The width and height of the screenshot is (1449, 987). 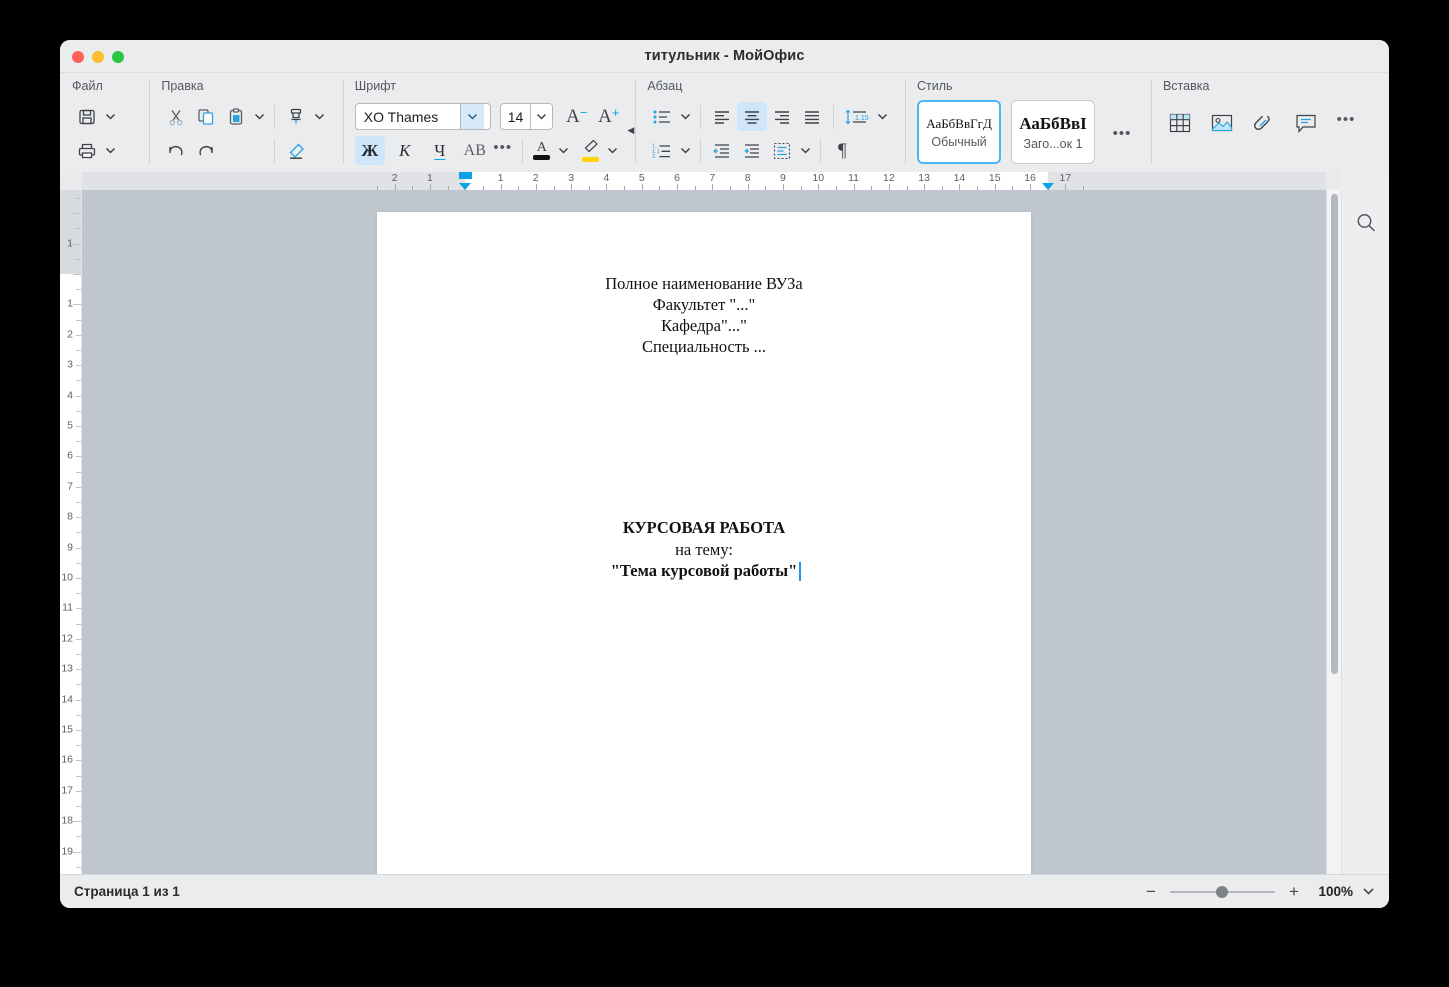 What do you see at coordinates (662, 116) in the screenshot?
I see `bulleted-list-button` at bounding box center [662, 116].